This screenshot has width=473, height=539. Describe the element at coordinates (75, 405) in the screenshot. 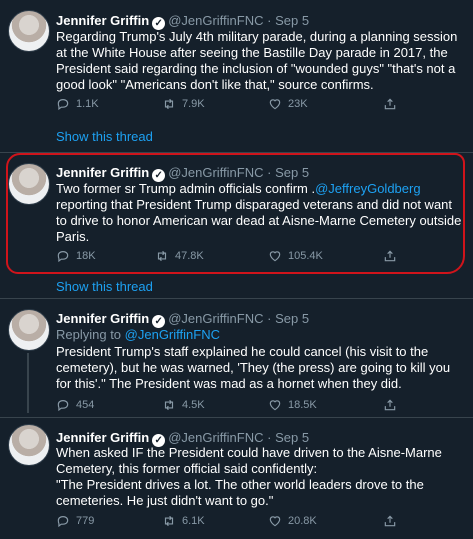

I see `reply-button: 454` at that location.